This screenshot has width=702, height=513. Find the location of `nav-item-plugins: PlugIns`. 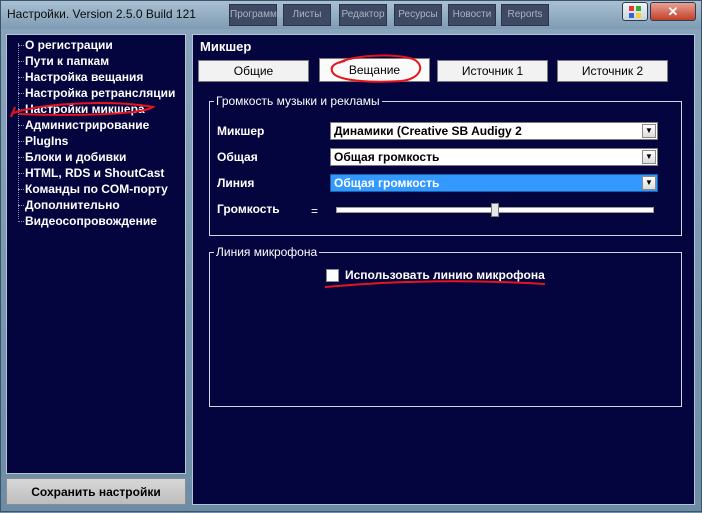

nav-item-plugins: PlugIns is located at coordinates (96, 141).